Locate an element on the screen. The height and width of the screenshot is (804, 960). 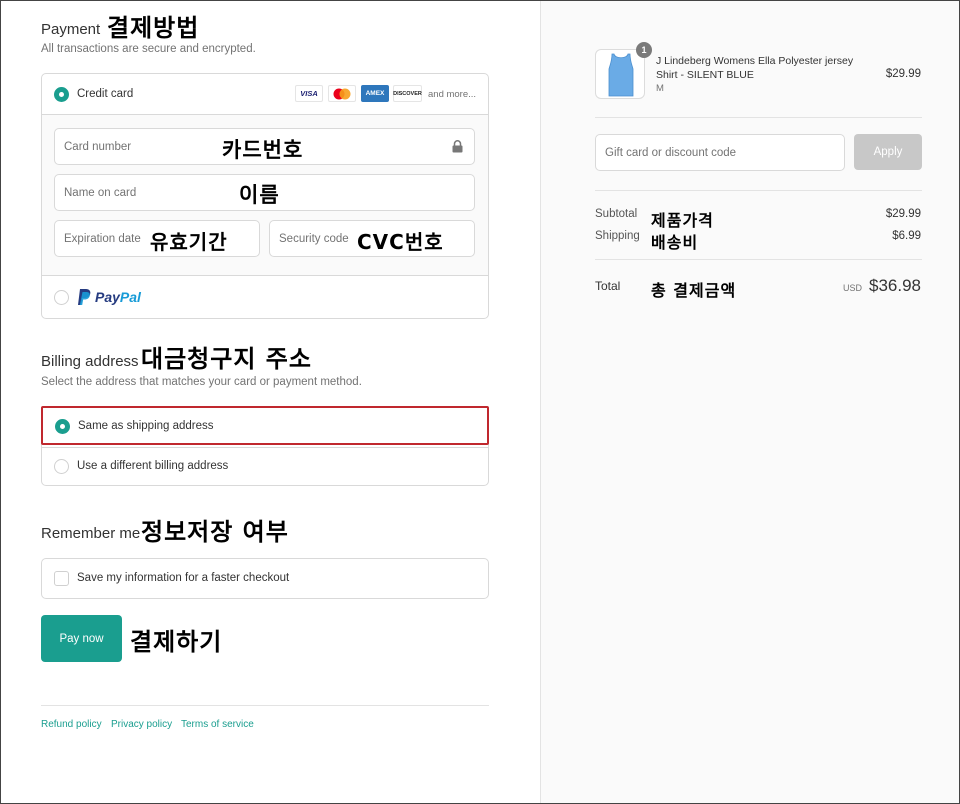
credit-card-radio is located at coordinates (61, 94).